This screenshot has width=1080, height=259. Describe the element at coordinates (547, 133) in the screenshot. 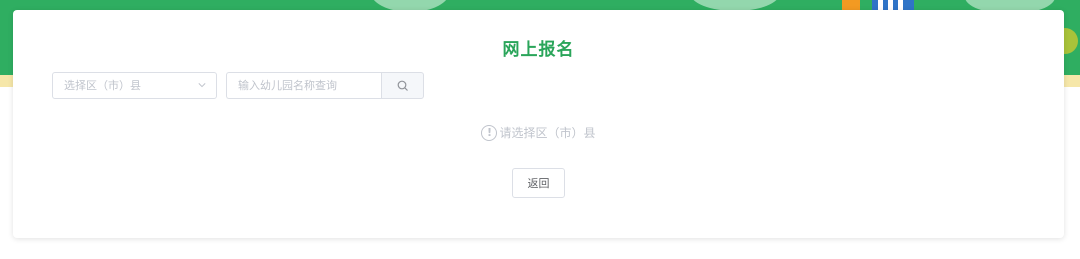

I see `empty-state-message: 请选择区（市）县` at that location.